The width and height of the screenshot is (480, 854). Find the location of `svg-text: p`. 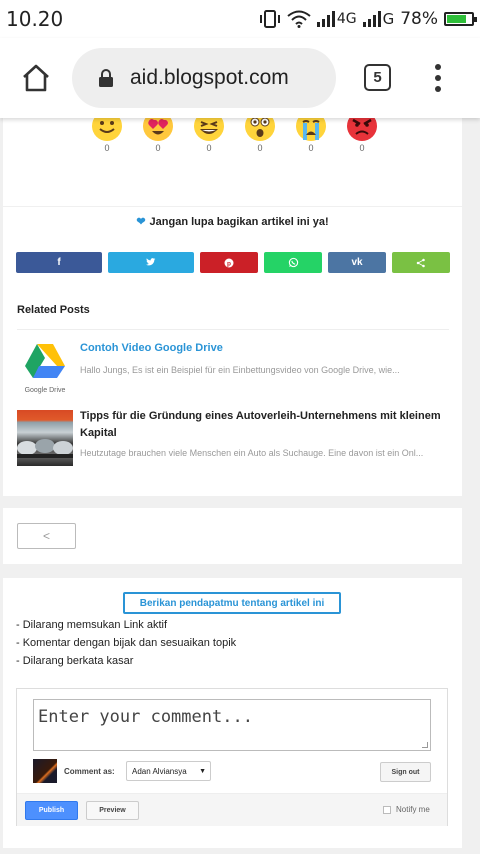

svg-text: p is located at coordinates (229, 263).